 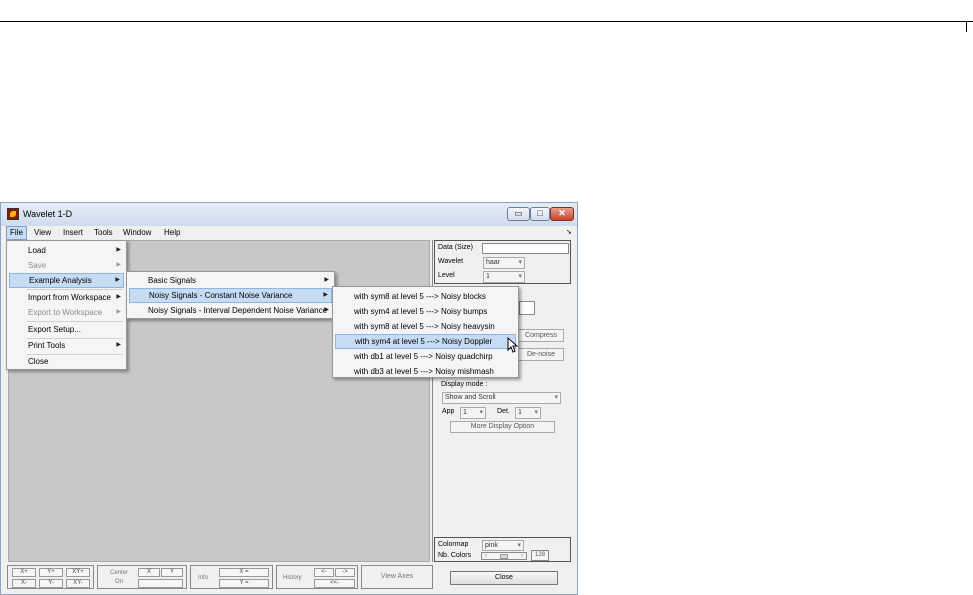 What do you see at coordinates (324, 572) in the screenshot?
I see `history-back-button: <-` at bounding box center [324, 572].